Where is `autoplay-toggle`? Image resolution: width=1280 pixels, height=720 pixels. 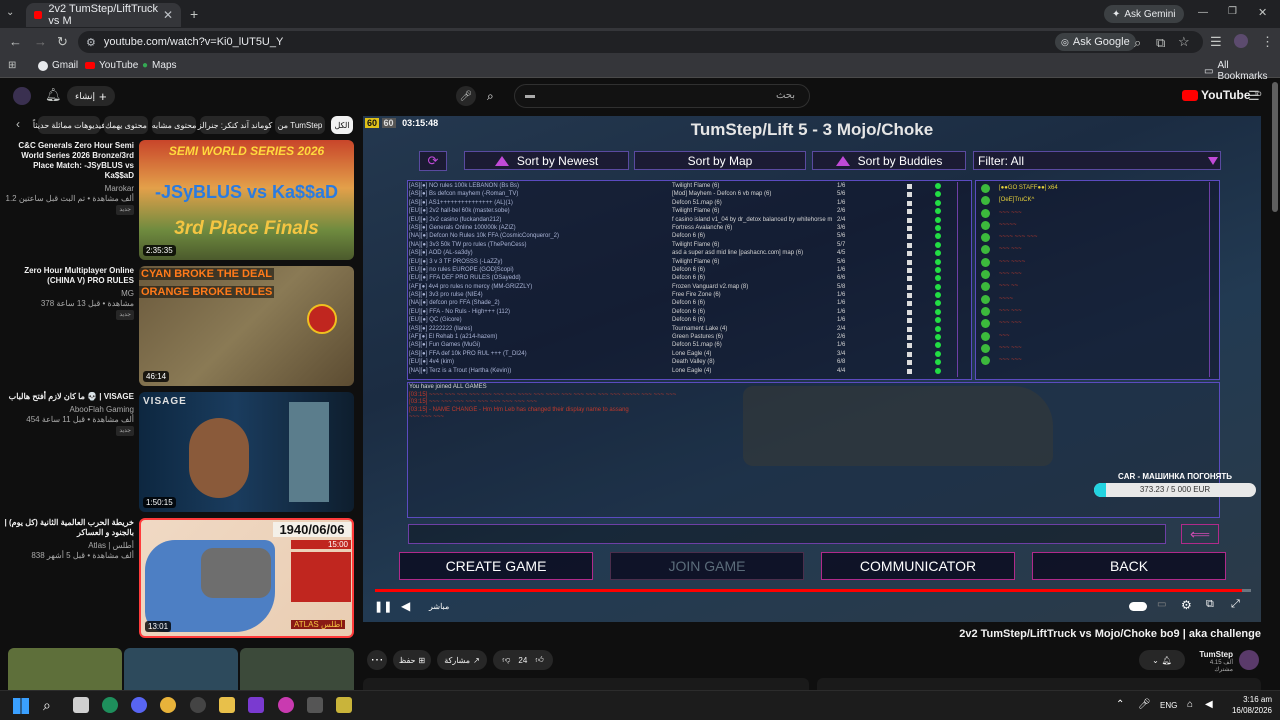 autoplay-toggle is located at coordinates (1138, 606).